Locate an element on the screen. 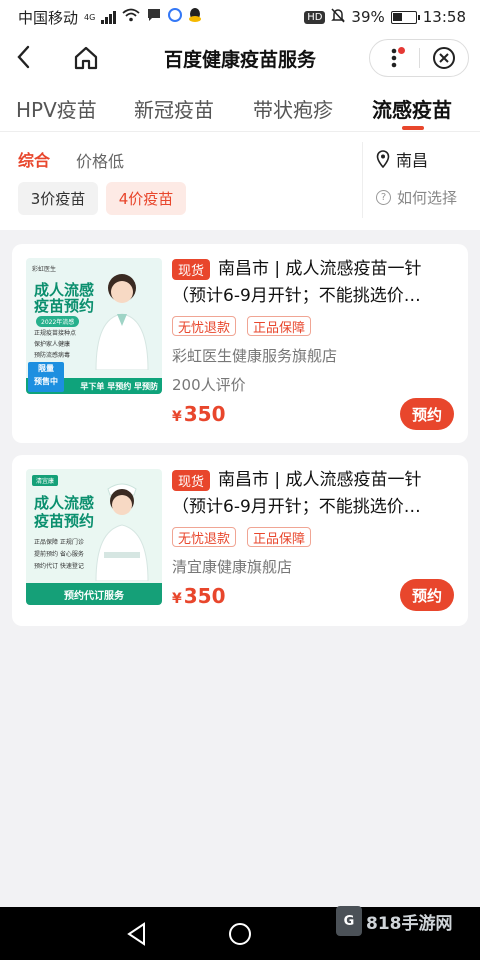 This screenshot has width=480, height=960. thumb-bullet: 提前预约 省心服务 is located at coordinates (59, 554).